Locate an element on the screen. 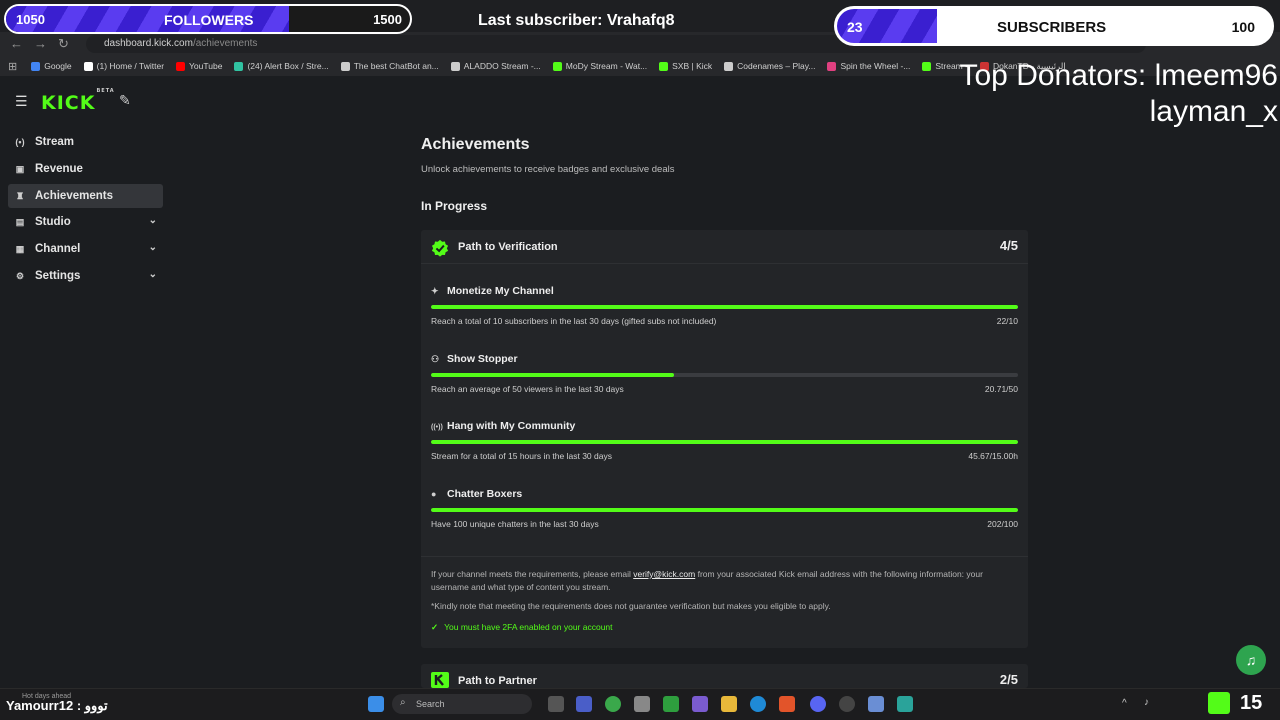 This screenshot has width=1280, height=720. file-explorer-icon is located at coordinates (729, 704).